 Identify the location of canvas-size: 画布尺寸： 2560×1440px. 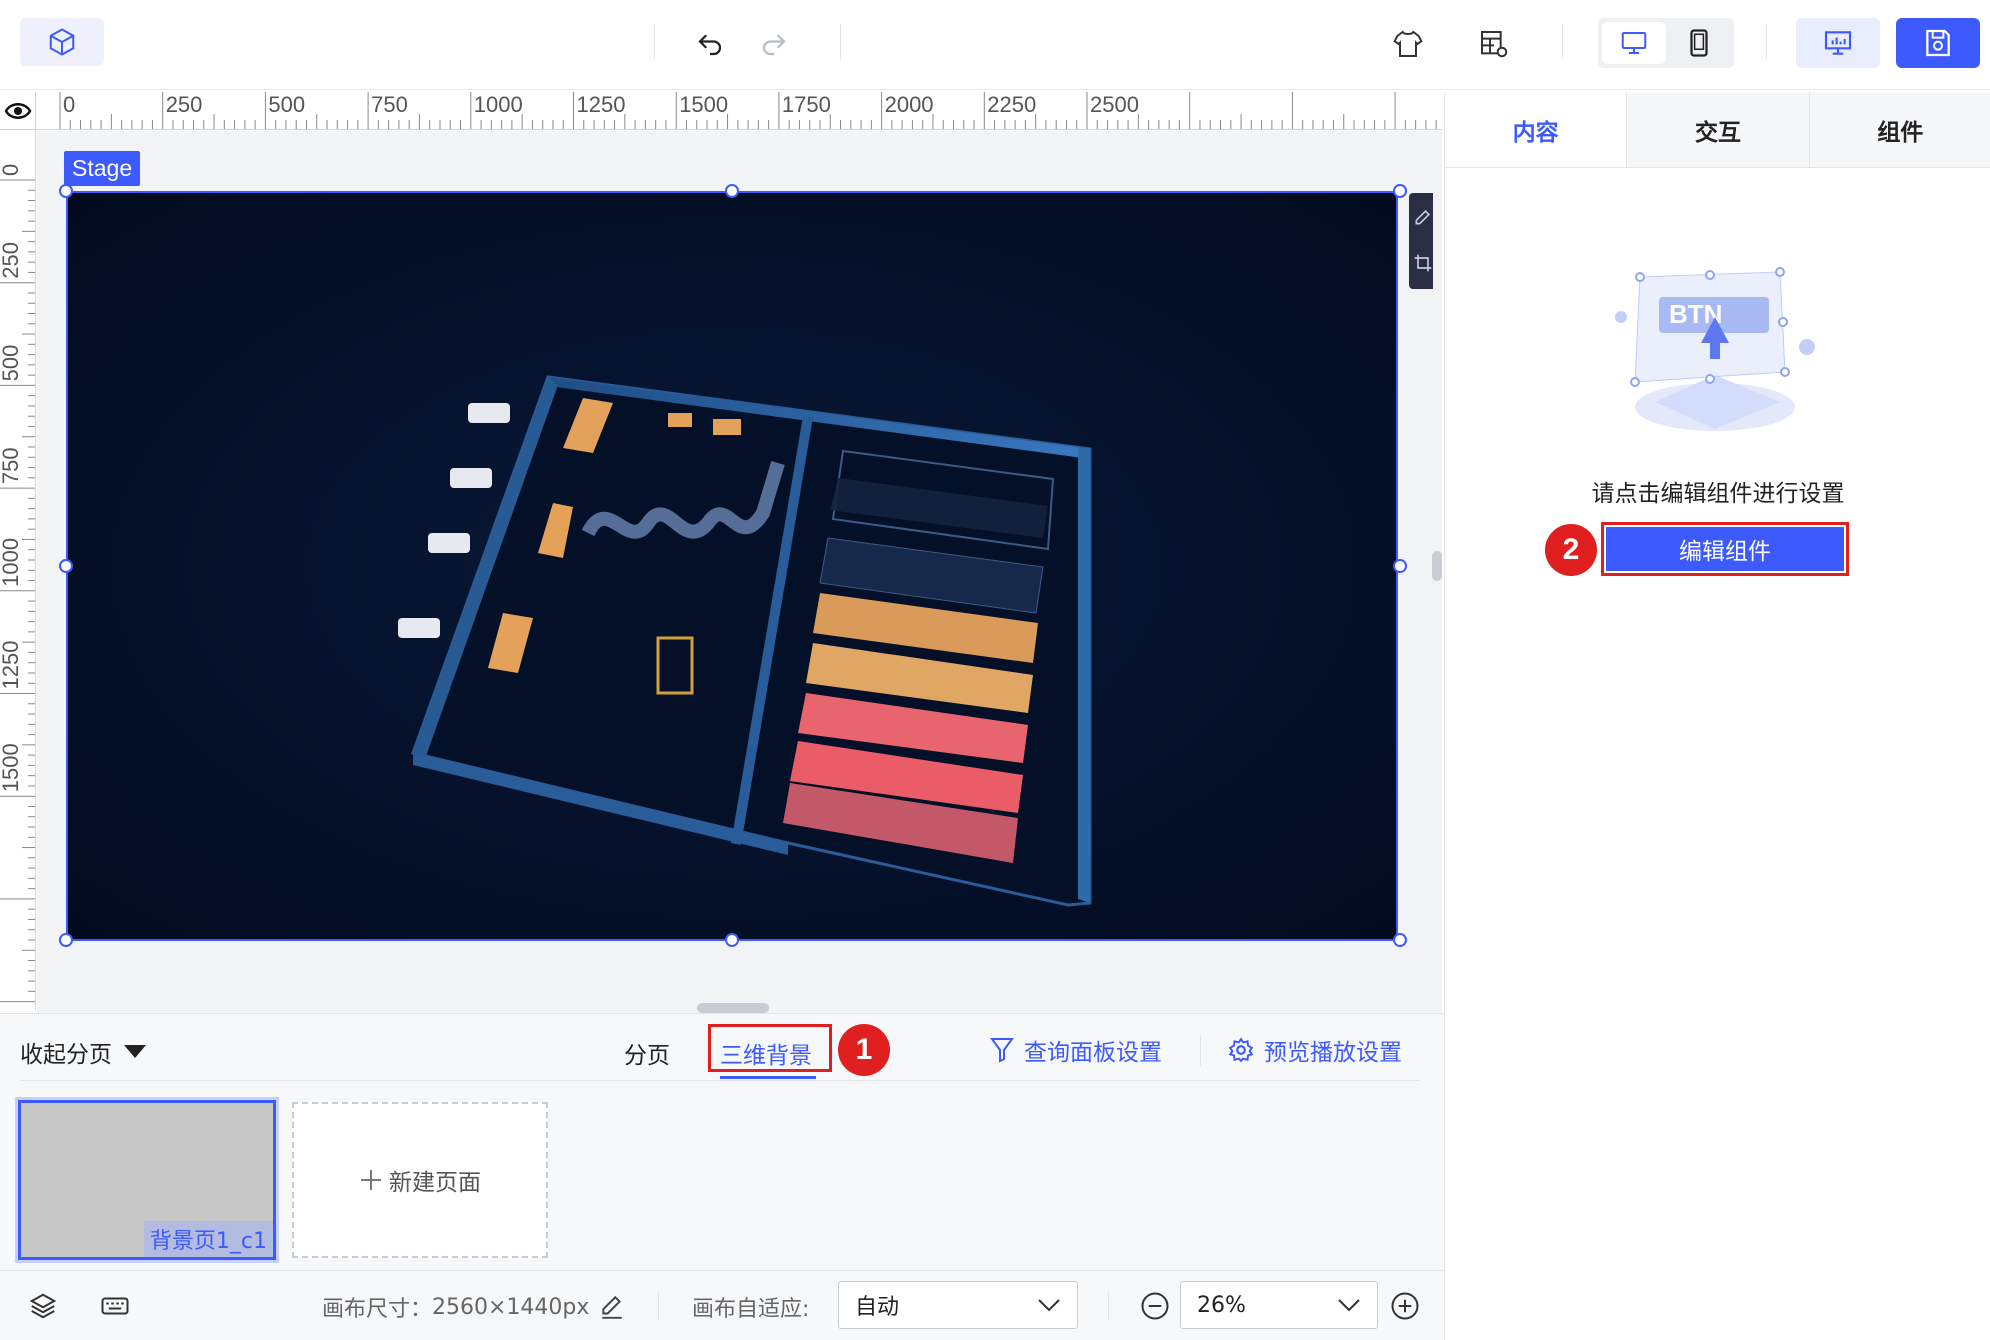
(473, 1307).